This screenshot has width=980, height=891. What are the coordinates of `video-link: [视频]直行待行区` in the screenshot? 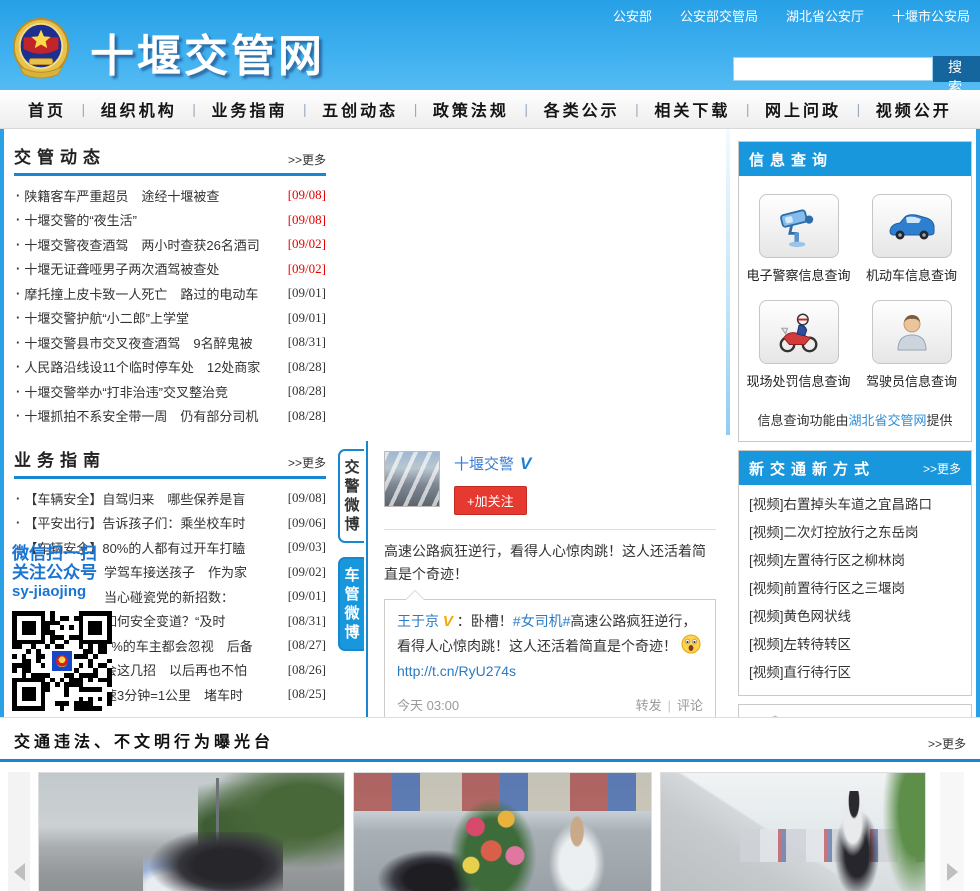 It's located at (800, 672).